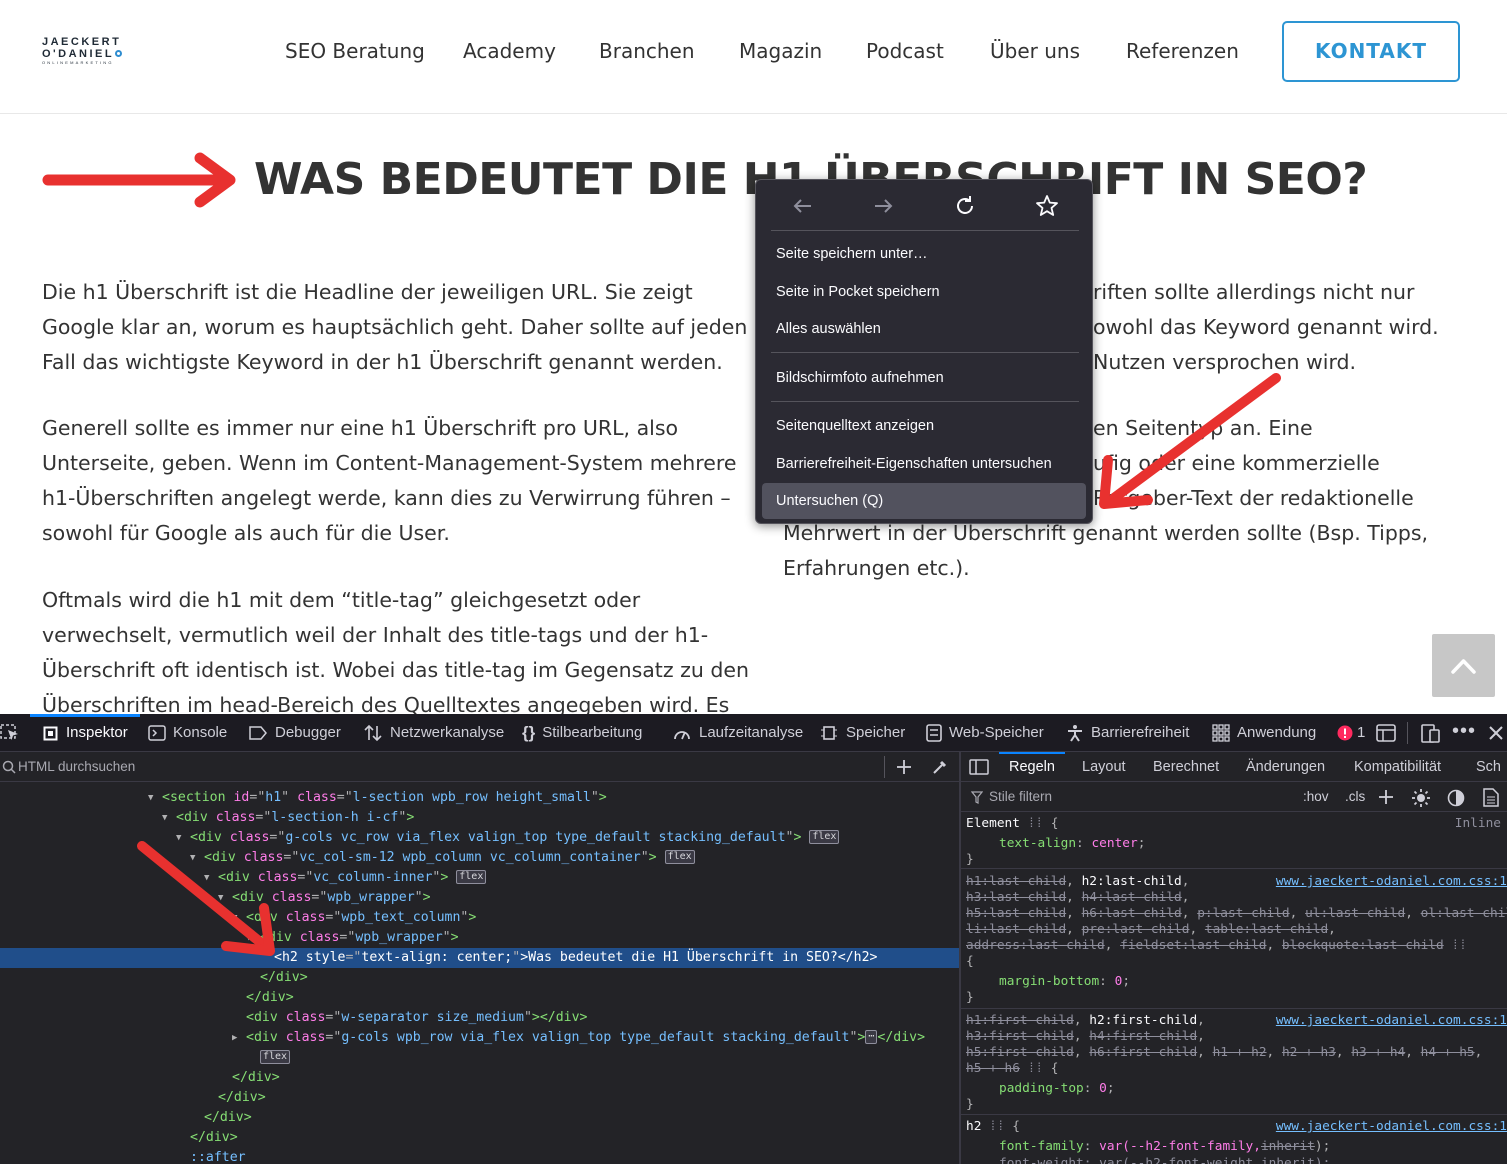 This screenshot has height=1164, width=1507. Describe the element at coordinates (10, 733) in the screenshot. I see `element-picker-icon` at that location.